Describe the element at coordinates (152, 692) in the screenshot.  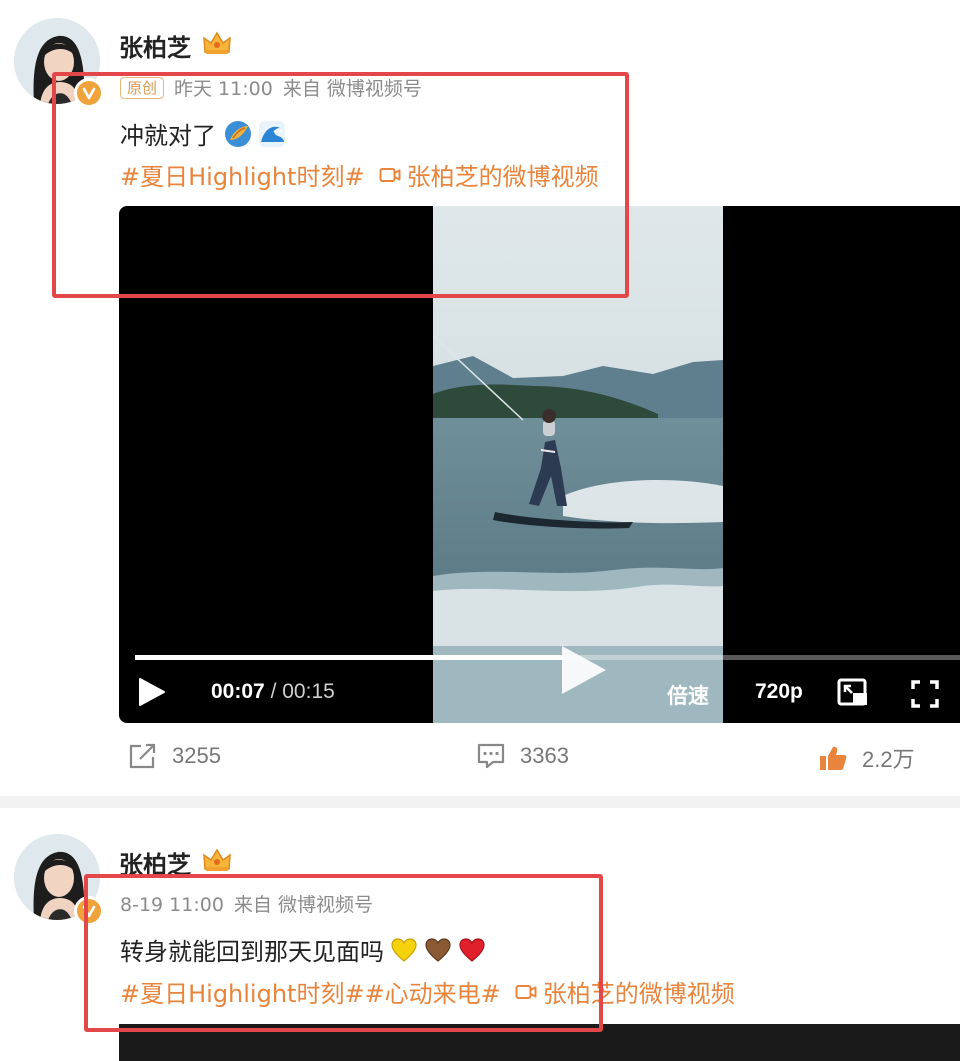
I see `play-icon` at that location.